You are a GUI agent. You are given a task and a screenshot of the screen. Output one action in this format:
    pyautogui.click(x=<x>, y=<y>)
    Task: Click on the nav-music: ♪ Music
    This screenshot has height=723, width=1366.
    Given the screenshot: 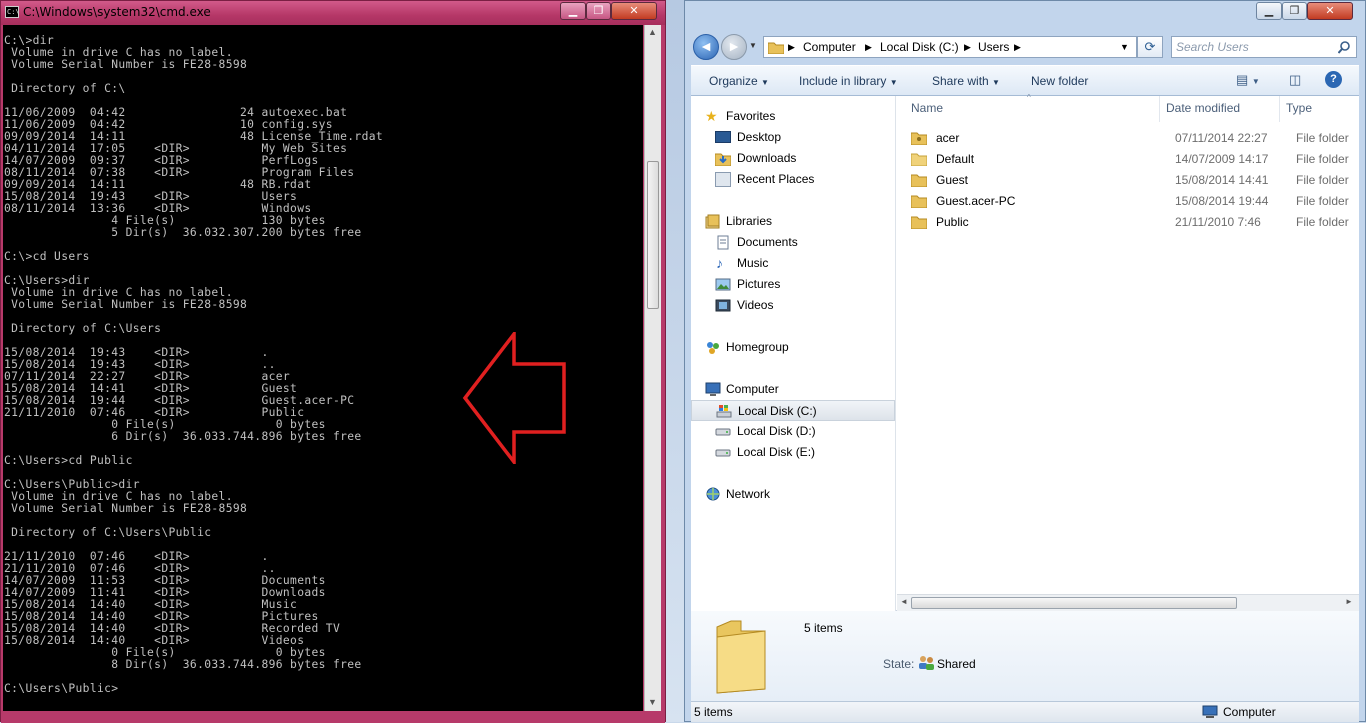 What is the action you would take?
    pyautogui.click(x=793, y=263)
    